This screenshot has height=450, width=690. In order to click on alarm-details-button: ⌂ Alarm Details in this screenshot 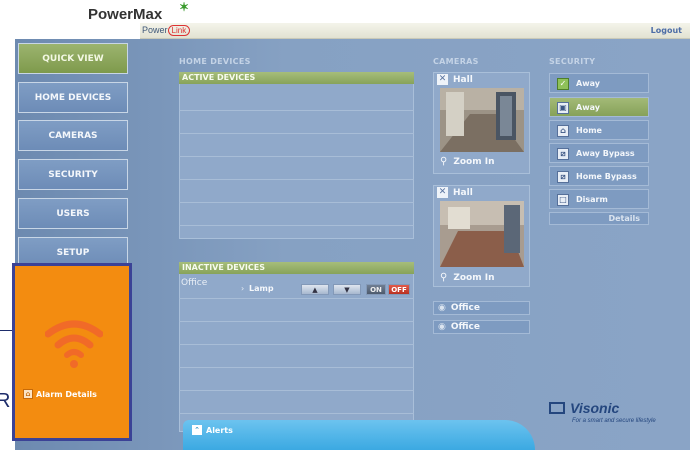, I will do `click(60, 394)`.